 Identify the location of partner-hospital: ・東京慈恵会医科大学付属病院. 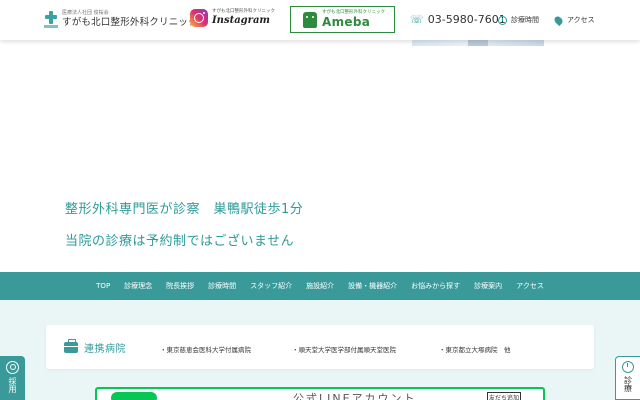
(205, 350).